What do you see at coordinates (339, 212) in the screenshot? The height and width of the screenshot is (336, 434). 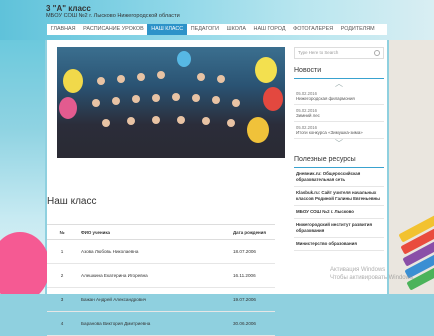 I see `resource-link: МБОУ СОШ №2 г. Лысково` at bounding box center [339, 212].